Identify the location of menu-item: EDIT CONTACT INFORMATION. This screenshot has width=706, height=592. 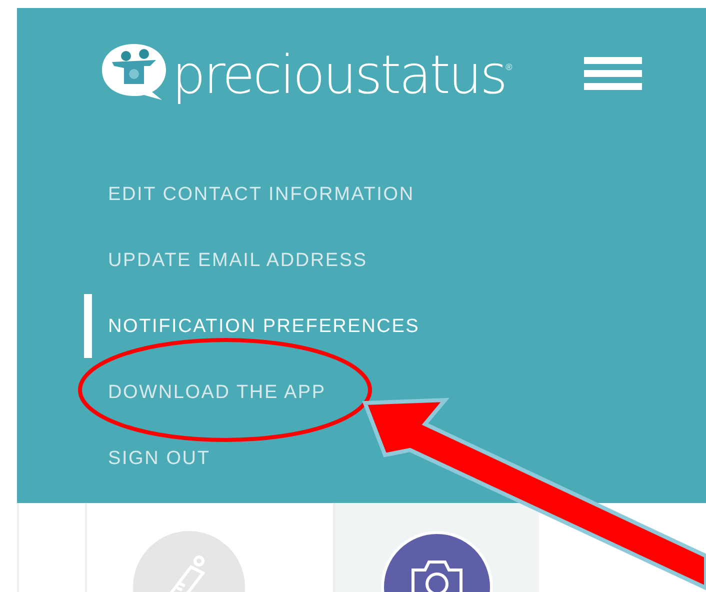
(261, 195).